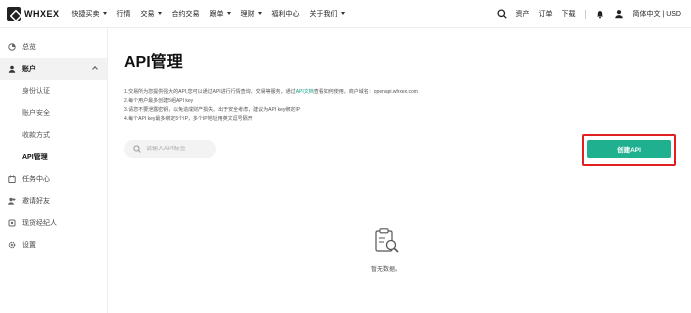 The width and height of the screenshot is (691, 313). What do you see at coordinates (186, 14) in the screenshot?
I see `nav-item-contract: 合约交易` at bounding box center [186, 14].